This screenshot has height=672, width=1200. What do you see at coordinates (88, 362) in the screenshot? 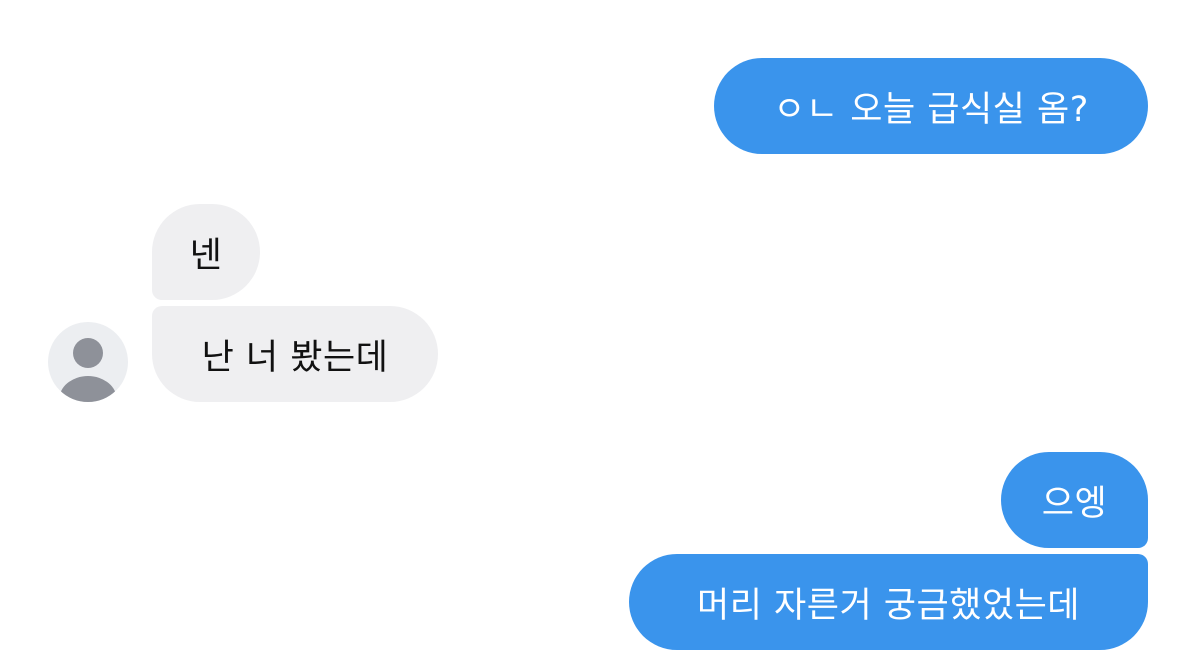
I see `default-user-avatar-icon` at bounding box center [88, 362].